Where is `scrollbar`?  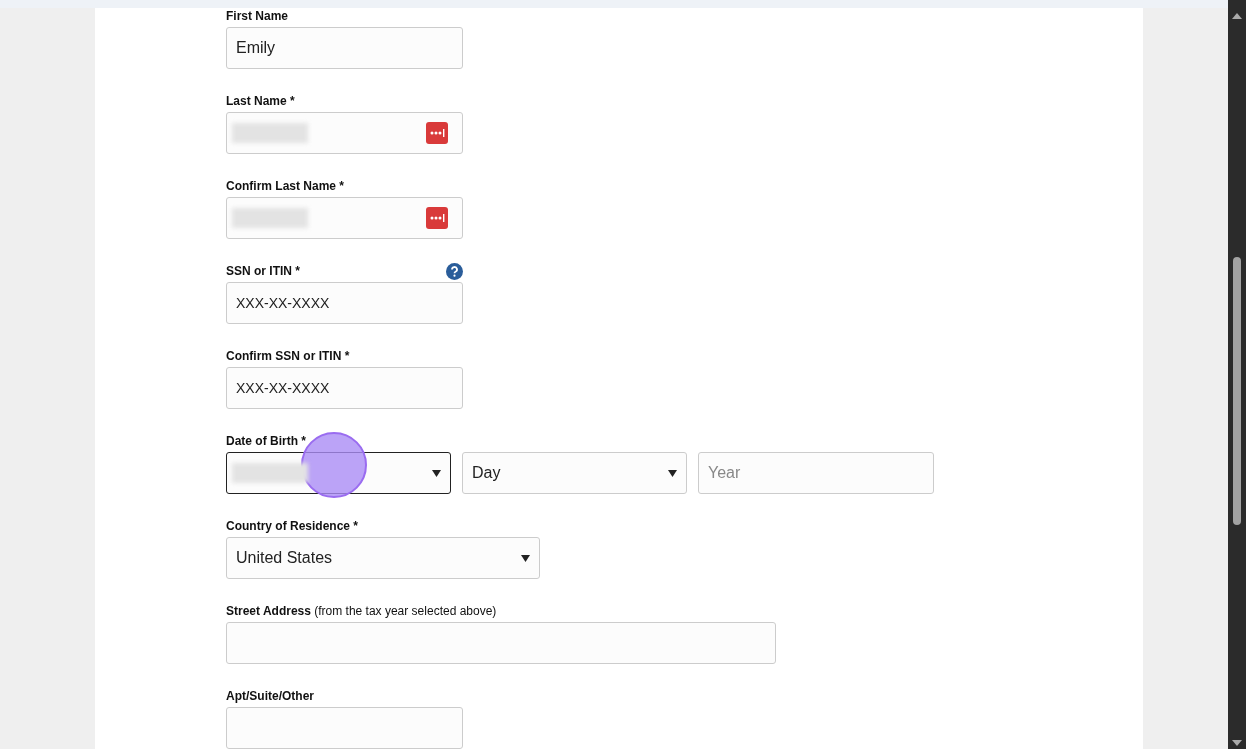
scrollbar is located at coordinates (1237, 374).